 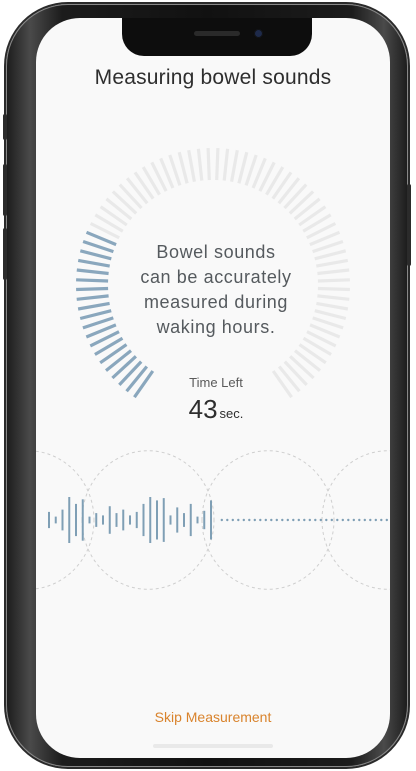 What do you see at coordinates (5, 127) in the screenshot?
I see `phone-side-button` at bounding box center [5, 127].